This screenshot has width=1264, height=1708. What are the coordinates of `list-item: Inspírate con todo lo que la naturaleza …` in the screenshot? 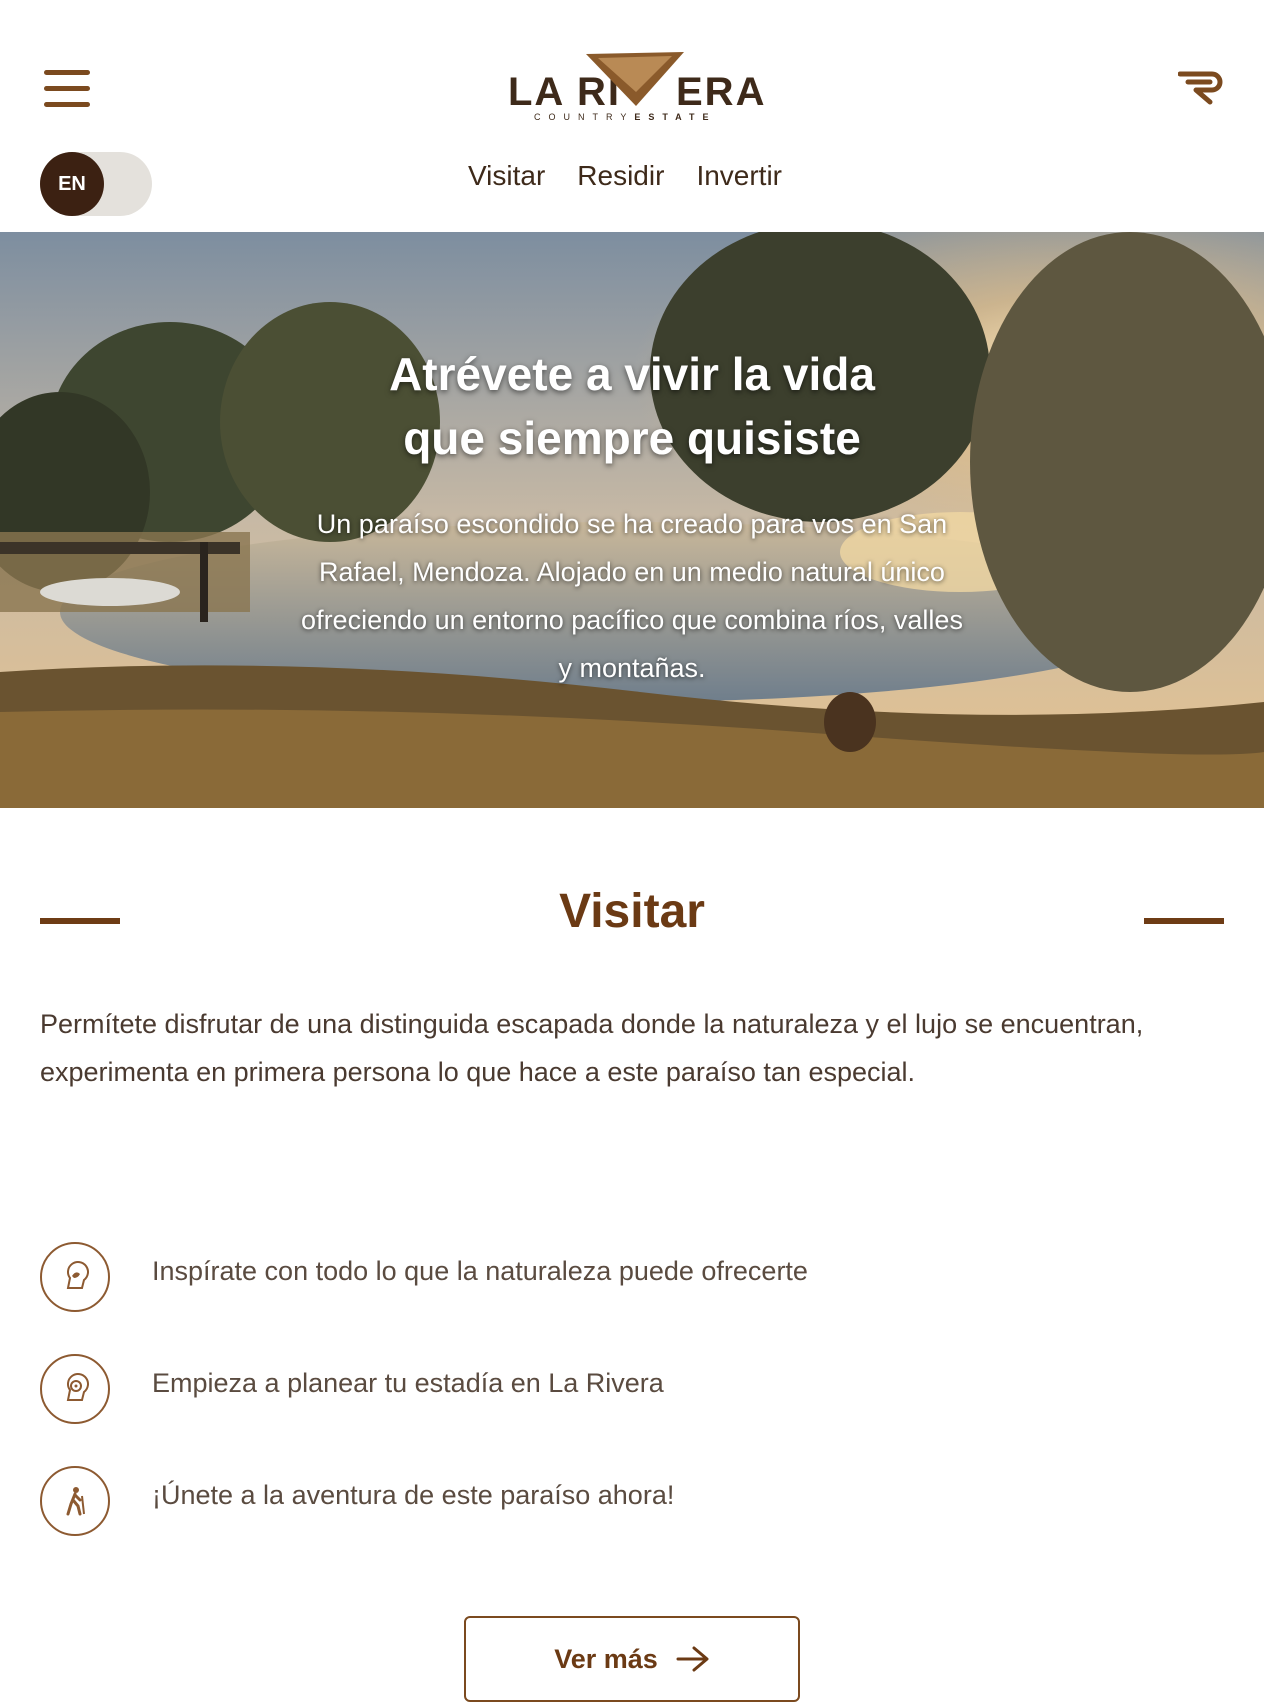 It's located at (632, 1294).